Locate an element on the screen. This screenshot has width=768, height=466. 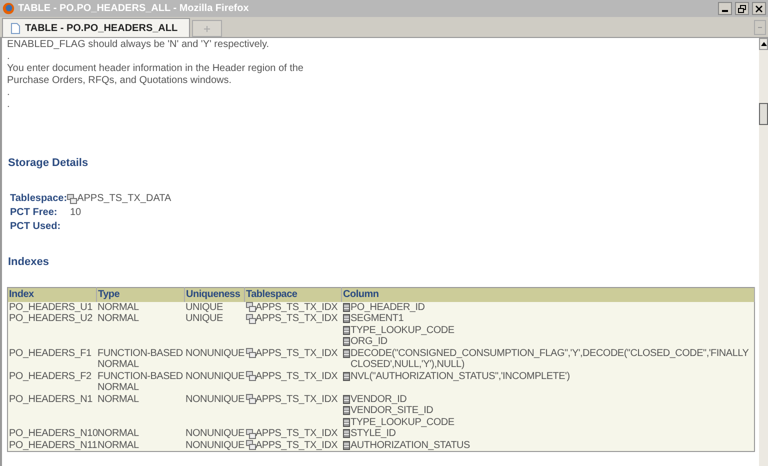
browser-logo-icon is located at coordinates (8, 8).